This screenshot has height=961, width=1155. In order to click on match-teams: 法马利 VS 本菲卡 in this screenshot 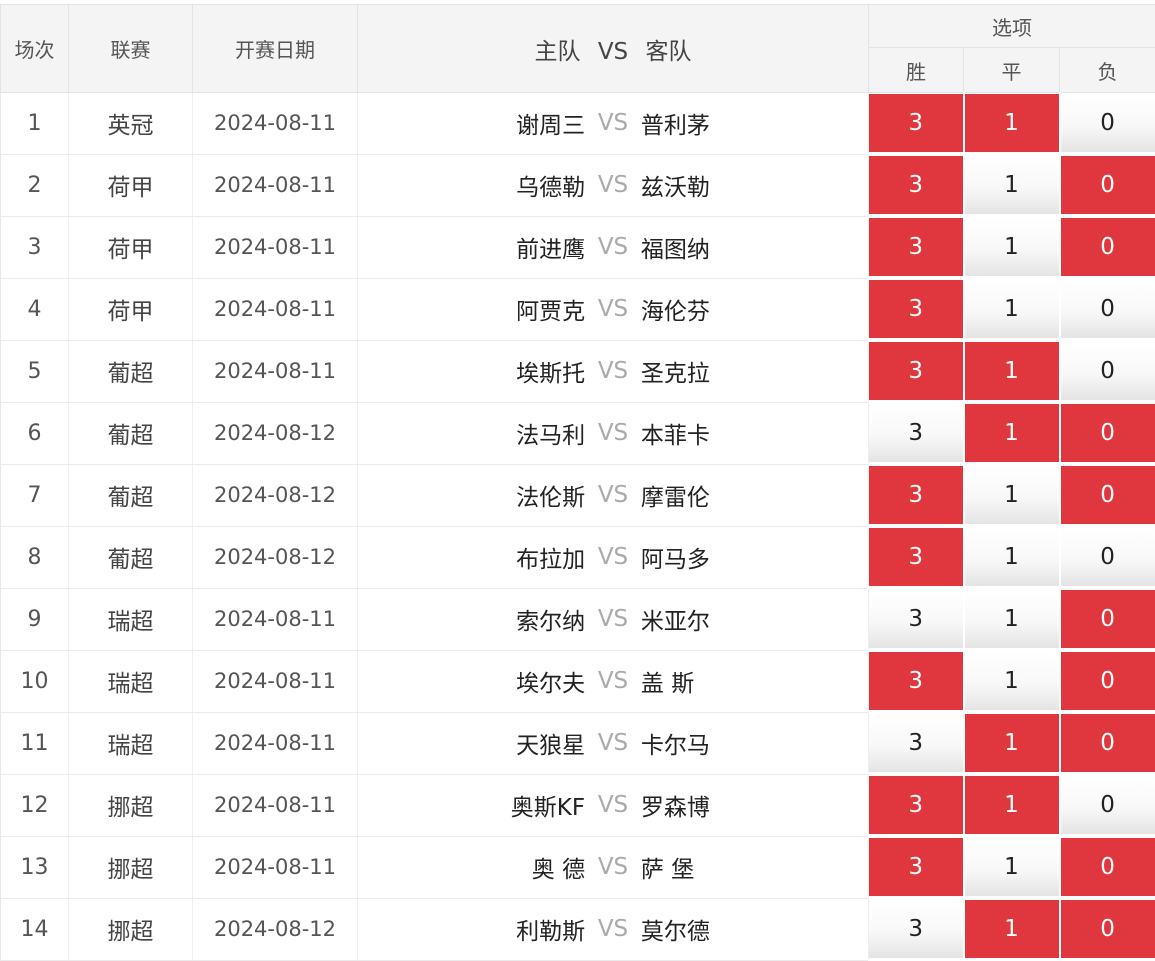, I will do `click(613, 433)`.